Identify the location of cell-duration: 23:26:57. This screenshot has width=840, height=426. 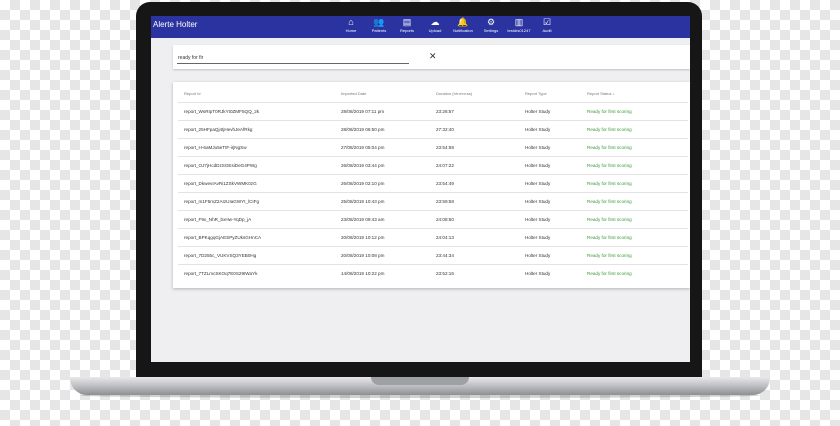
(445, 111).